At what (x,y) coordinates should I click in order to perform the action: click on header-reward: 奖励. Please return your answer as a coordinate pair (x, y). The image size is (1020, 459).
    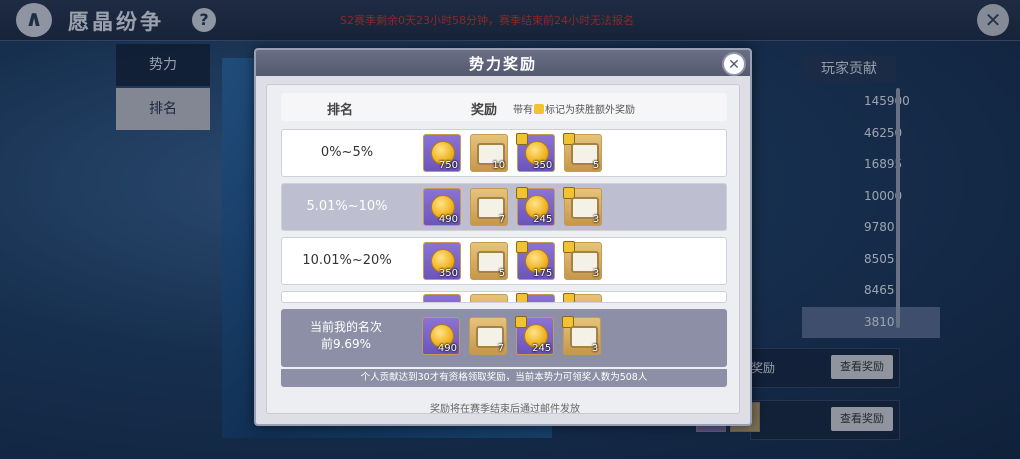
    Looking at the image, I should click on (484, 110).